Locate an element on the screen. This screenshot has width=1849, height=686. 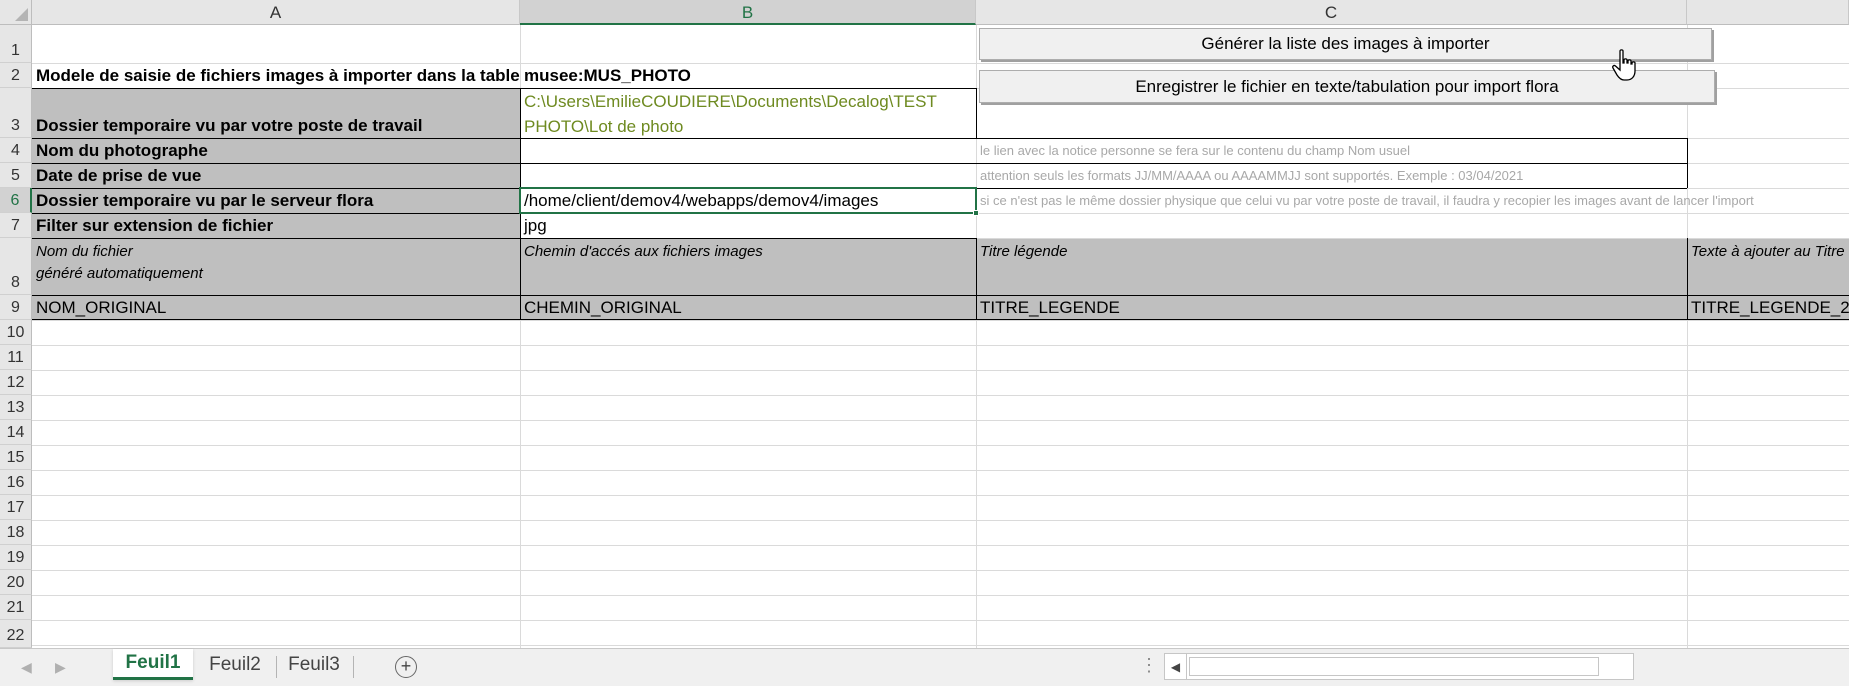
row-header: 10 is located at coordinates (16, 332).